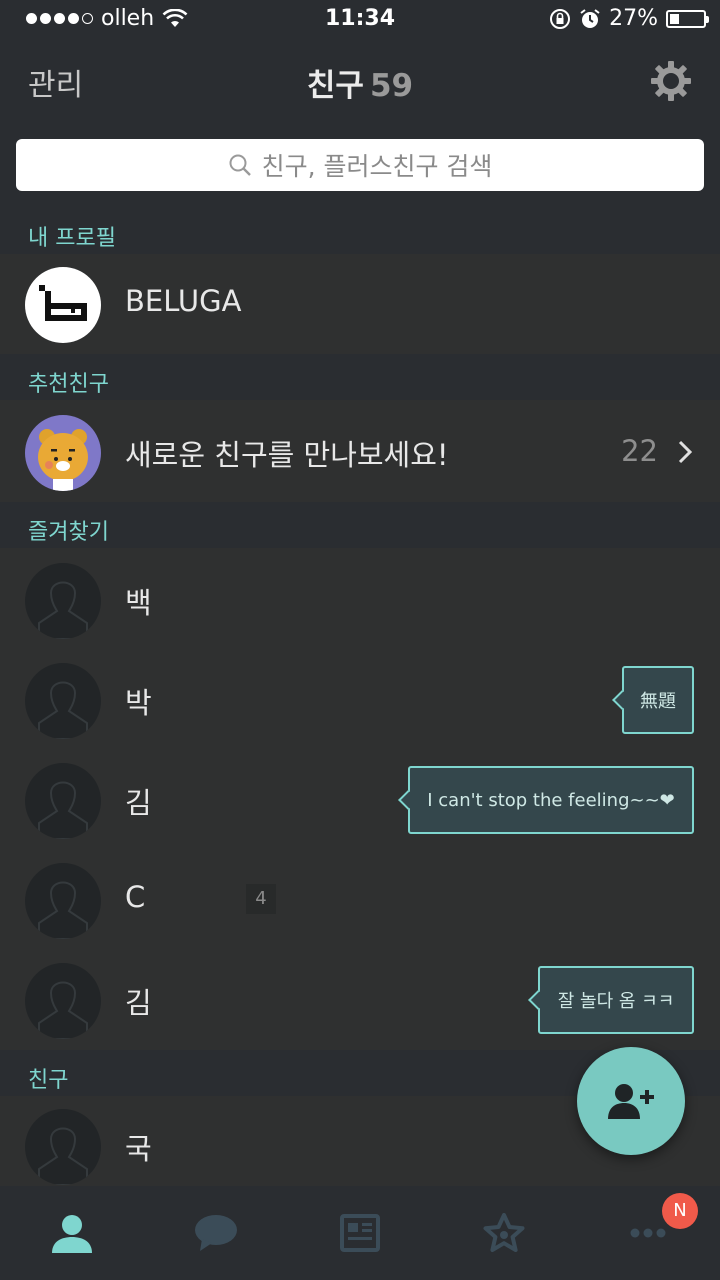 This screenshot has height=1280, width=720. I want to click on recommend-text: 새로운 친구를 만나보세요!, so click(287, 455).